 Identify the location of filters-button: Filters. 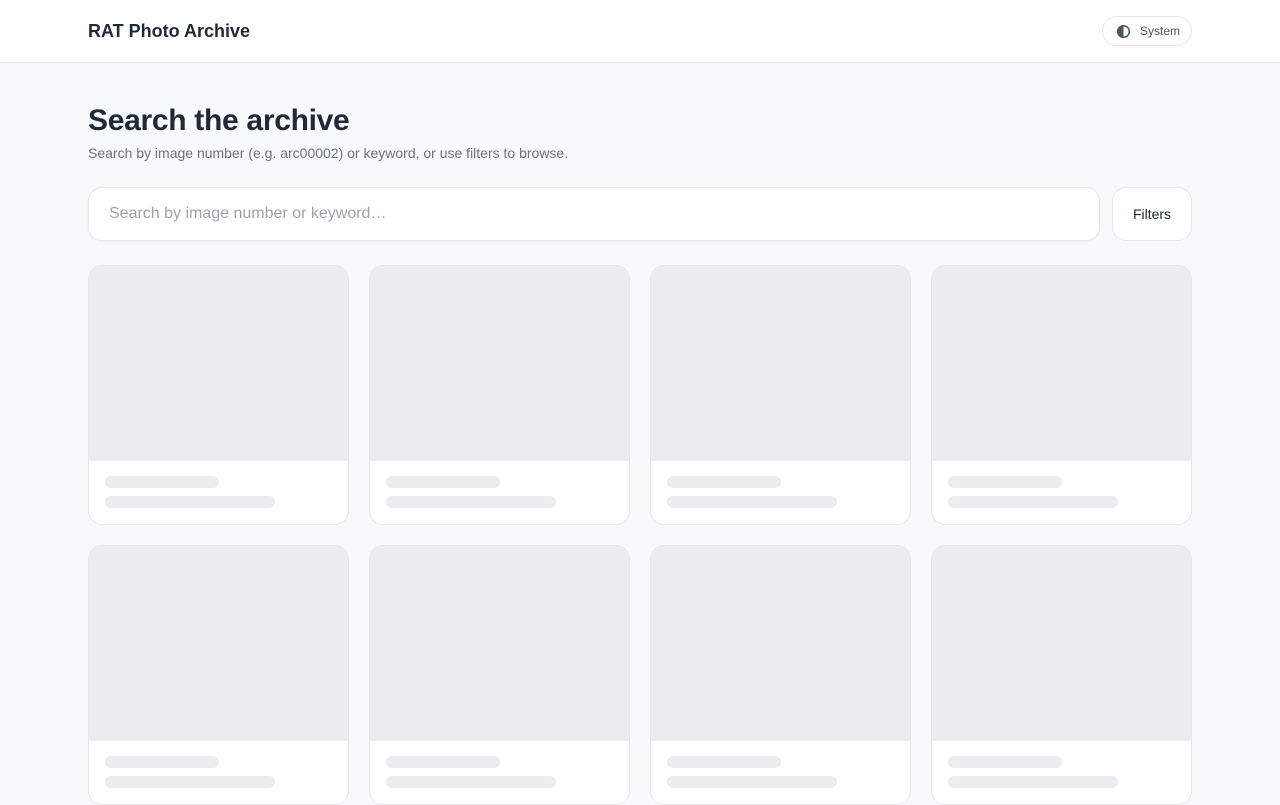
(1152, 214).